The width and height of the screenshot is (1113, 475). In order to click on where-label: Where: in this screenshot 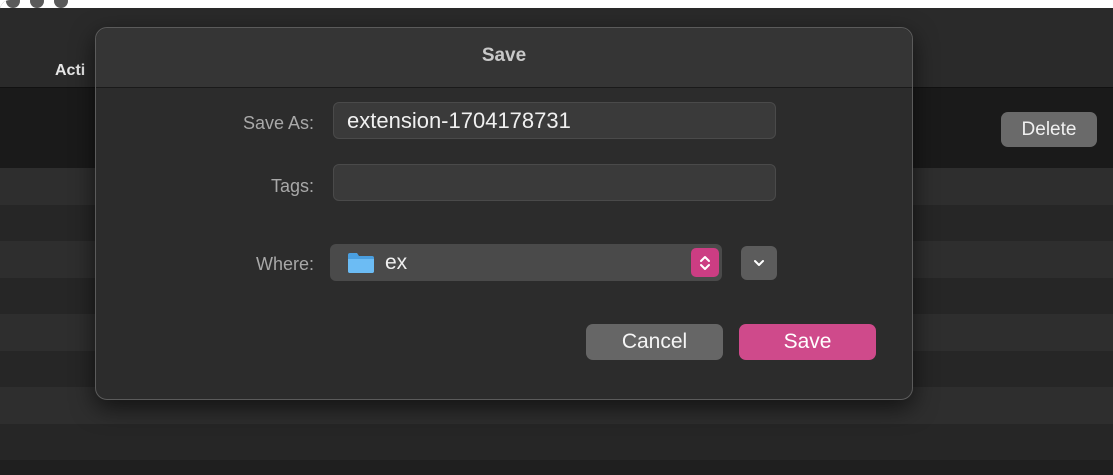, I will do `click(284, 264)`.